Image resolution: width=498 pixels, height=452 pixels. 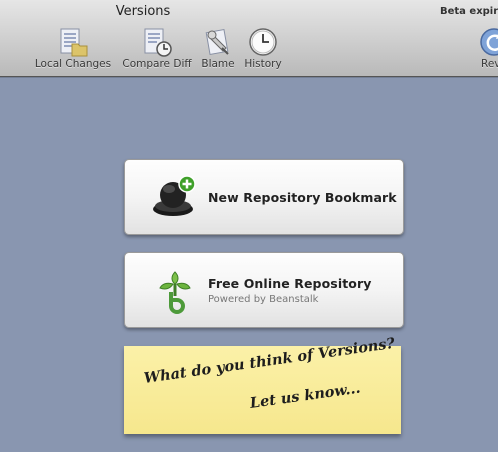 I want to click on blame-label: Blame, so click(x=218, y=64).